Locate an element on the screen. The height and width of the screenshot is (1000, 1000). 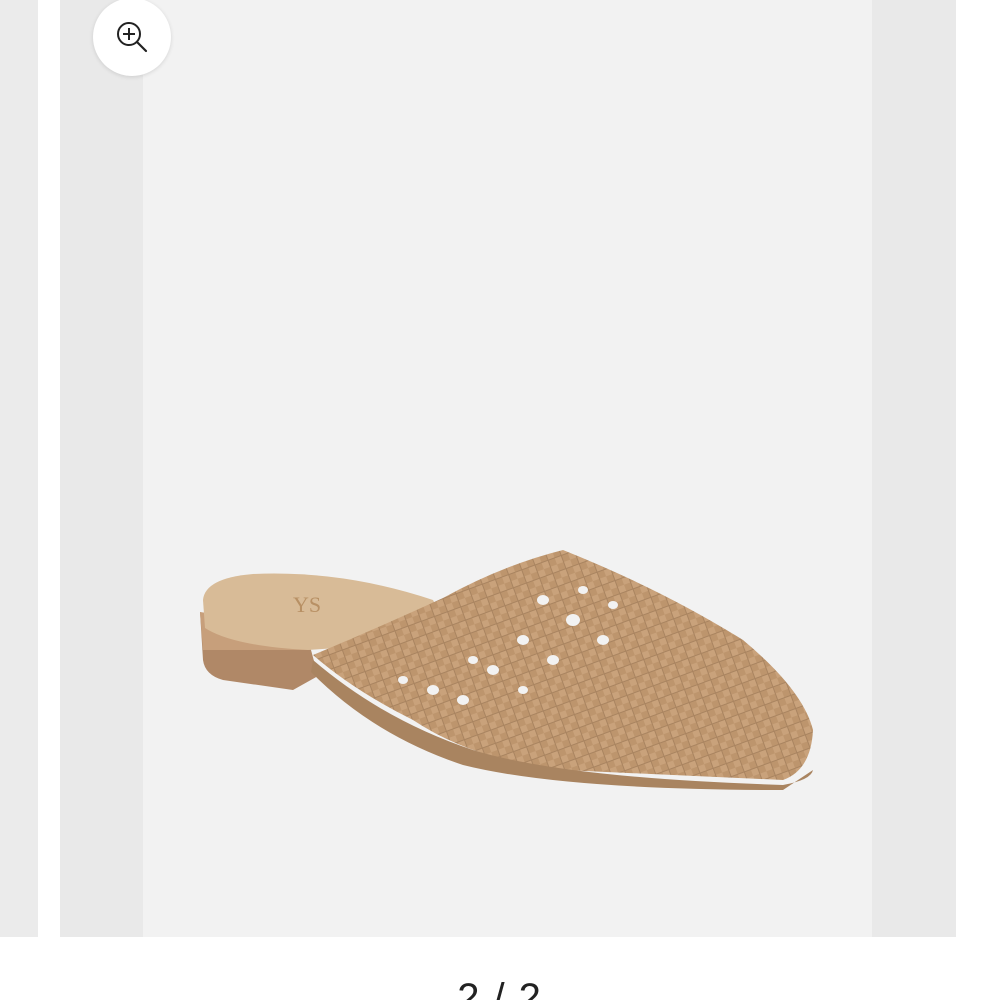
slide-gap-right is located at coordinates (978, 468).